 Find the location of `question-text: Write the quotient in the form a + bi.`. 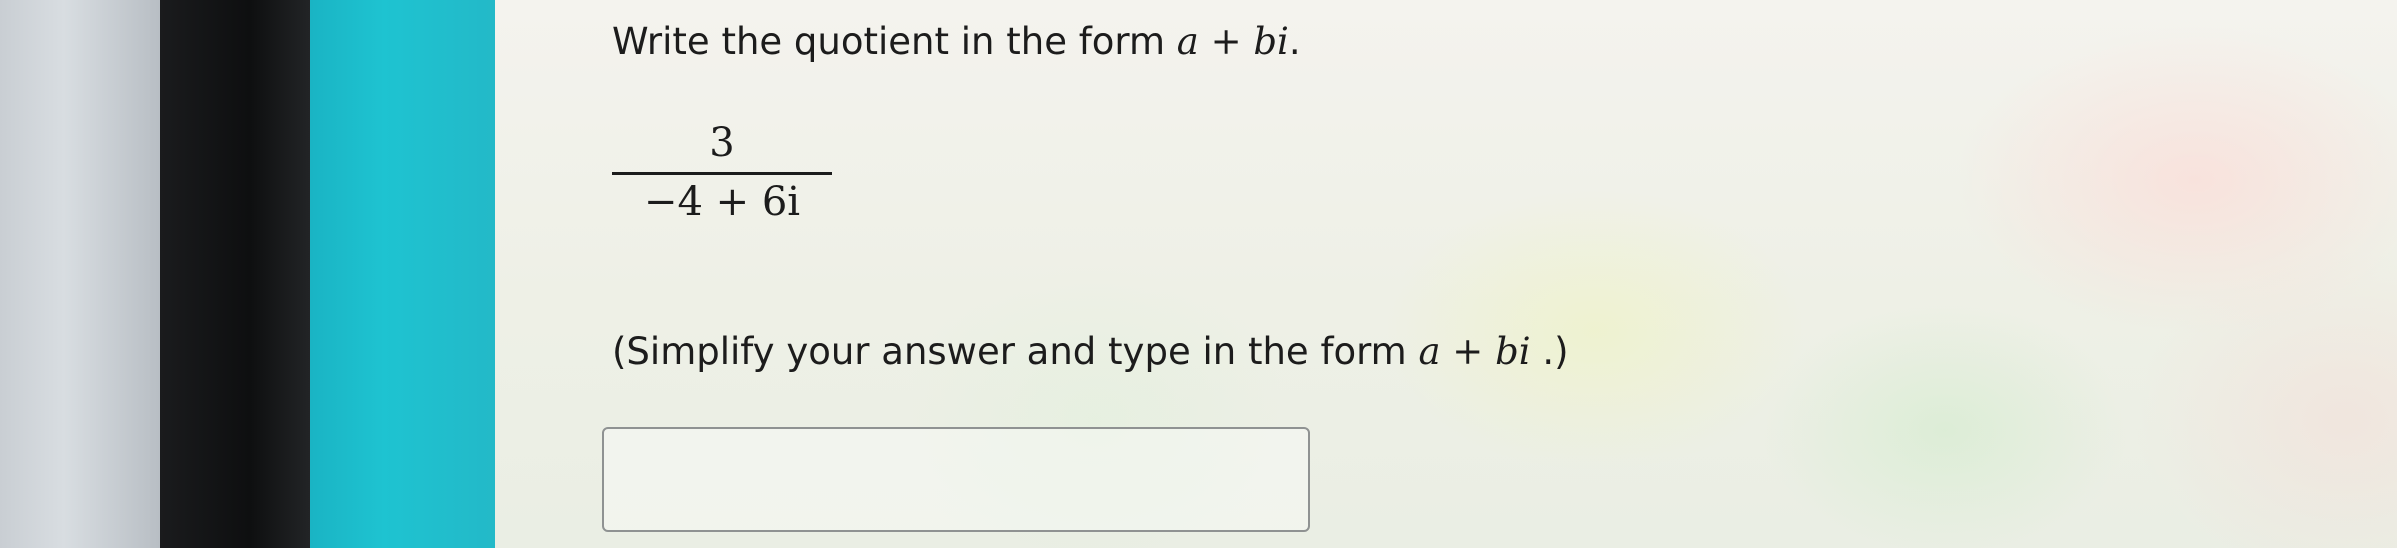

question-text: Write the quotient in the form a + bi. is located at coordinates (956, 41).